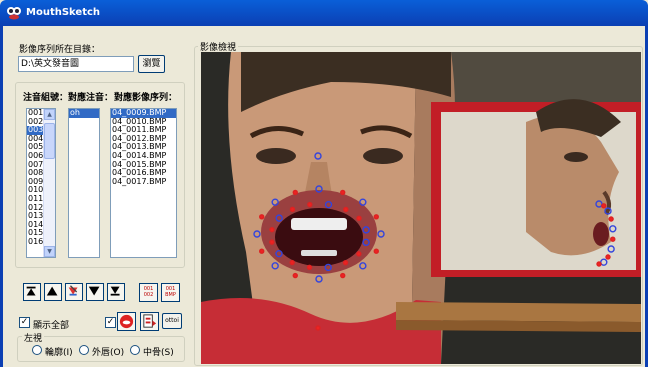  I want to click on edit-button, so click(74, 292).